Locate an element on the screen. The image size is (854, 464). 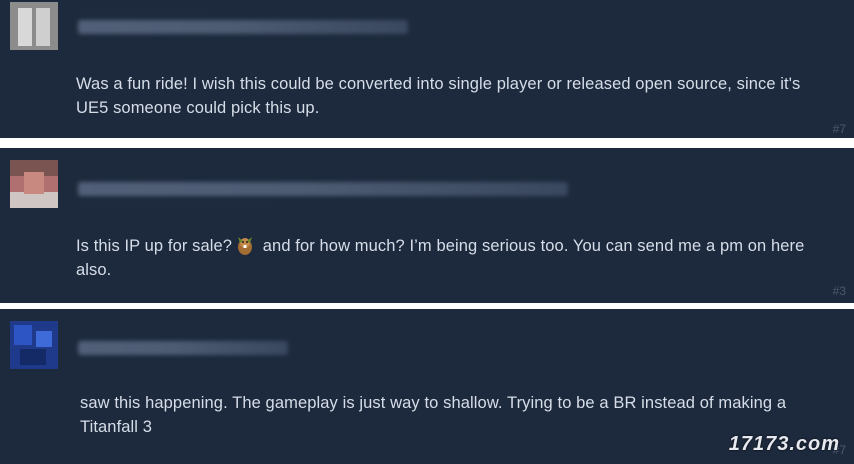
comment-number: #3 is located at coordinates (839, 291).